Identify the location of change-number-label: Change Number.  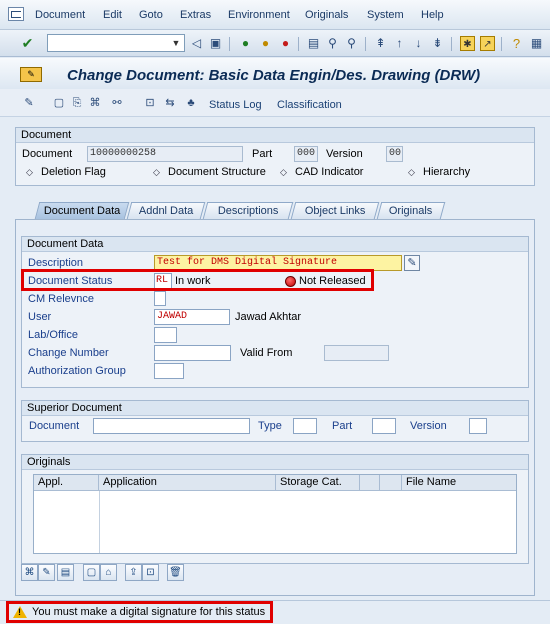
(68, 353).